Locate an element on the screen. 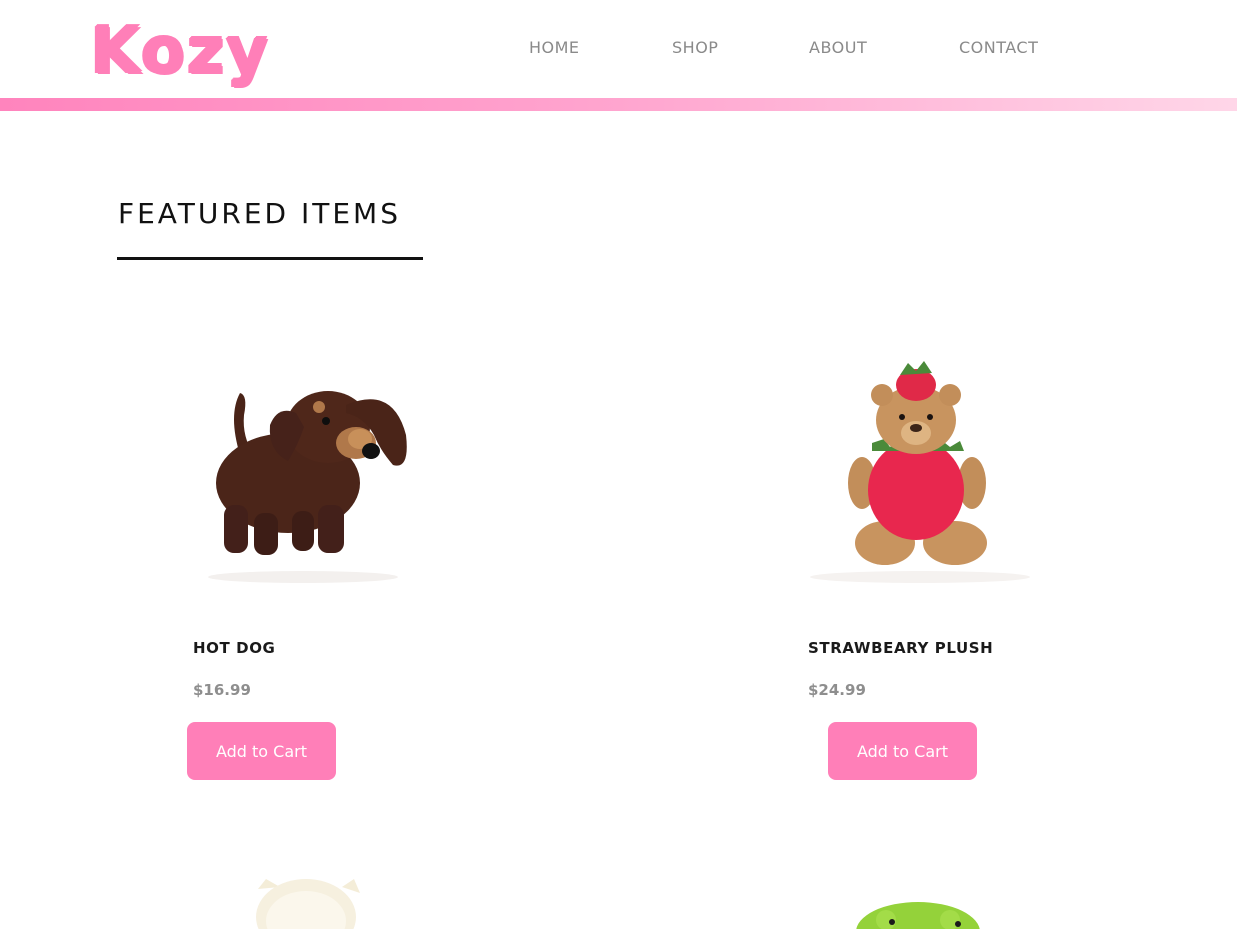 The width and height of the screenshot is (1237, 929). product-image-frog-plush is located at coordinates (918, 913).